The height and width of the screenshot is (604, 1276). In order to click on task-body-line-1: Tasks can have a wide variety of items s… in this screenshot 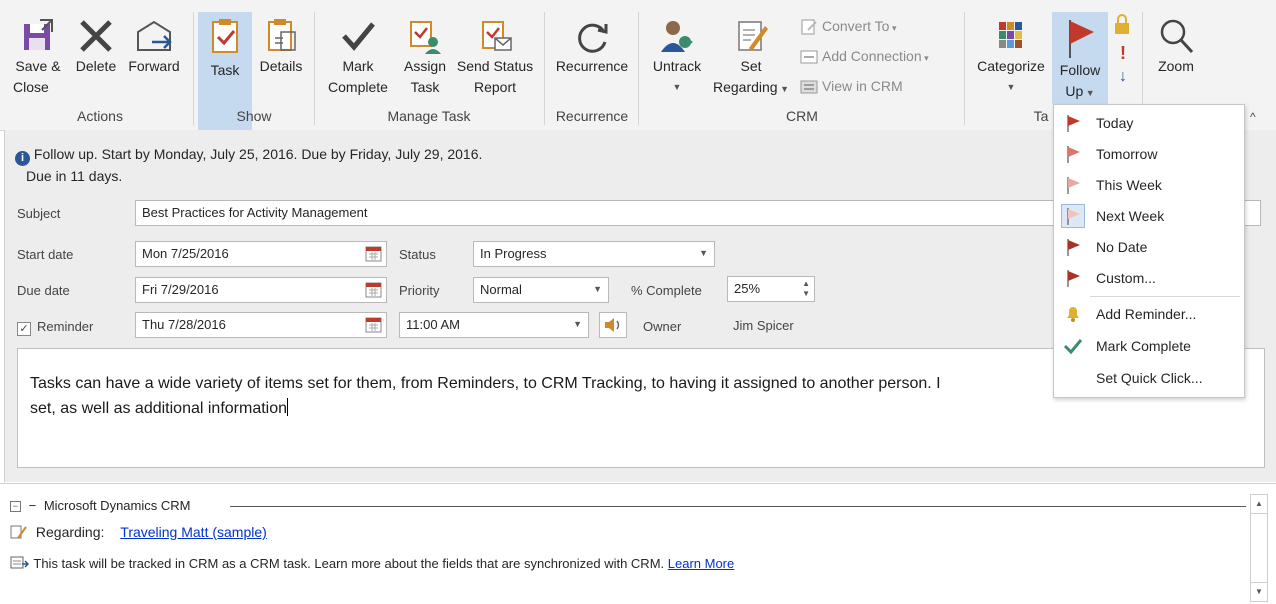, I will do `click(485, 383)`.